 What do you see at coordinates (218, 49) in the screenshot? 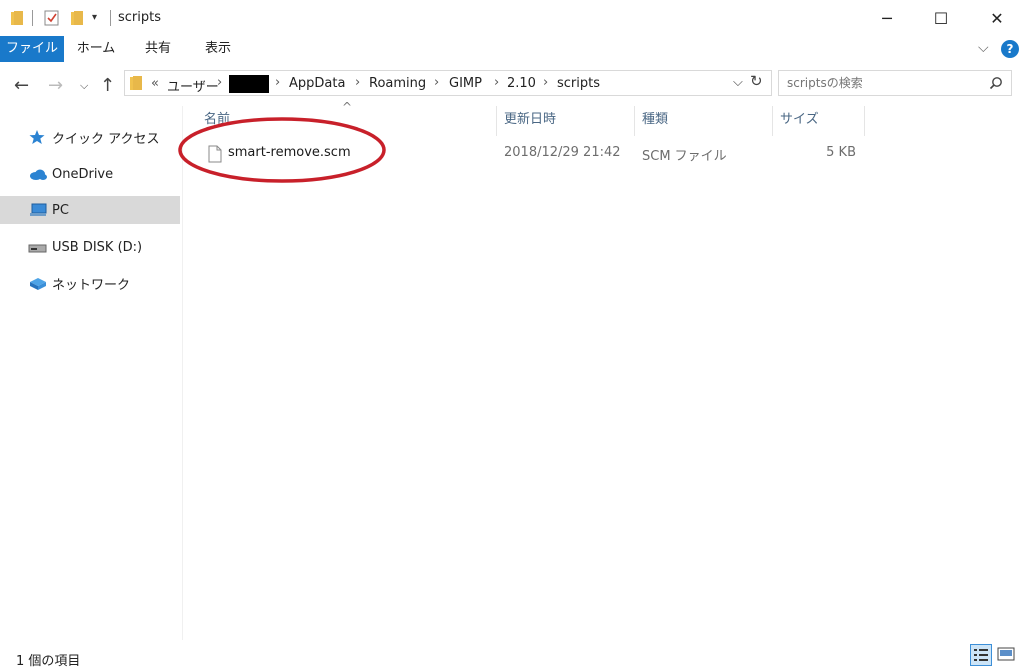
I see `tab-view: 表示` at bounding box center [218, 49].